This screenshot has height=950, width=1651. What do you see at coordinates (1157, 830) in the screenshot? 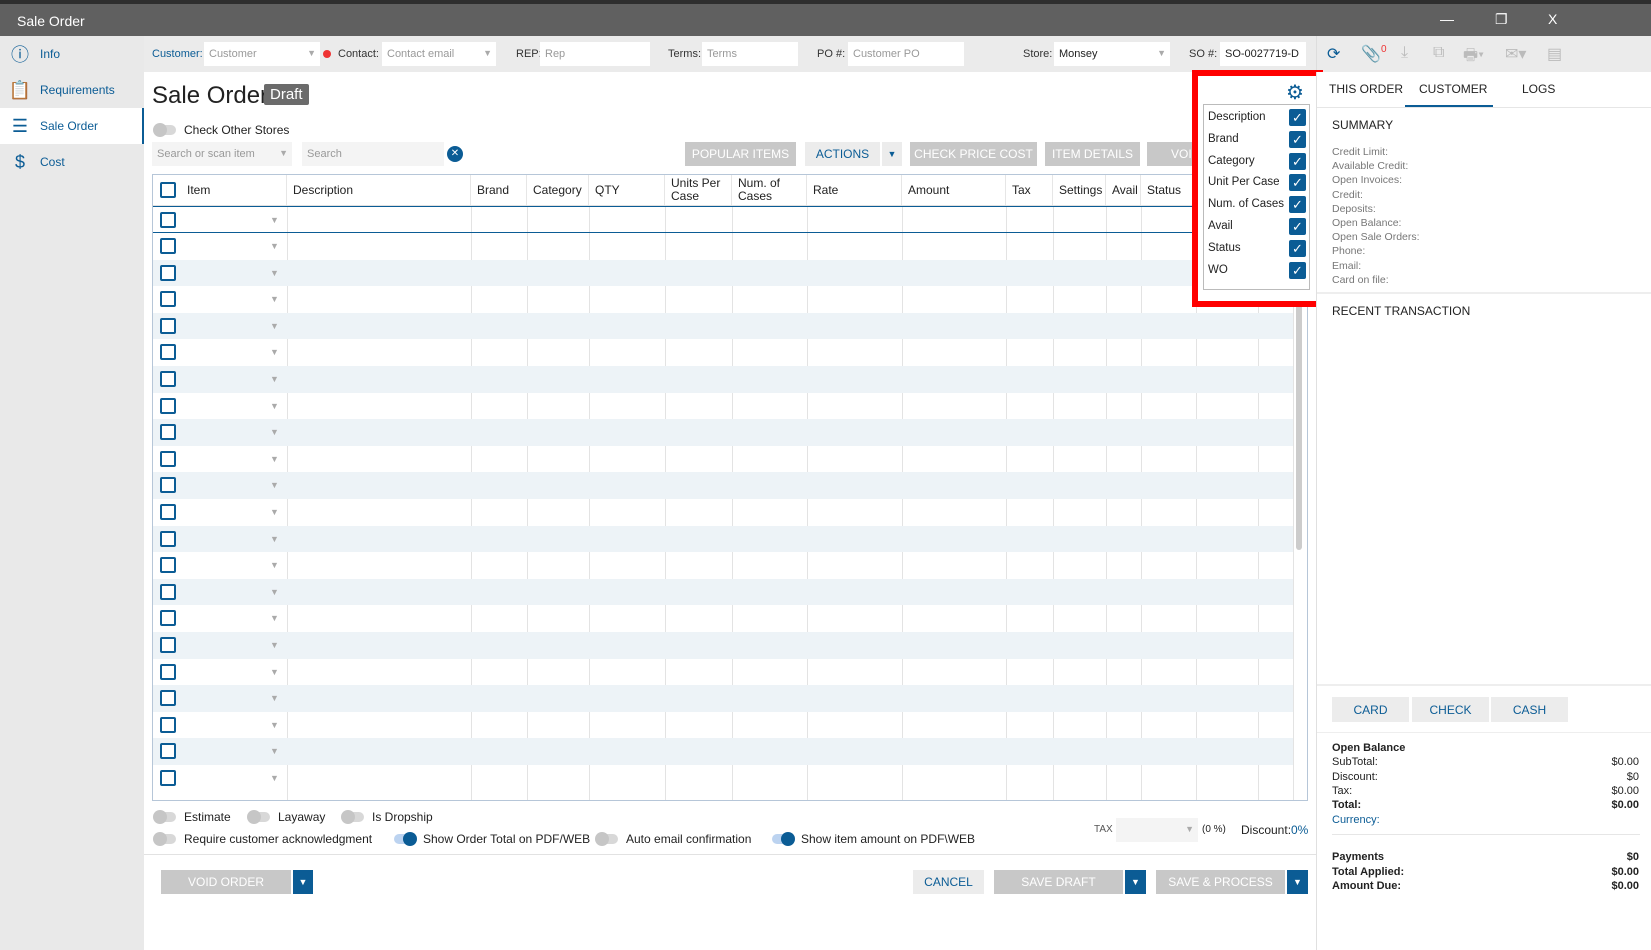
I see `tax-select` at bounding box center [1157, 830].